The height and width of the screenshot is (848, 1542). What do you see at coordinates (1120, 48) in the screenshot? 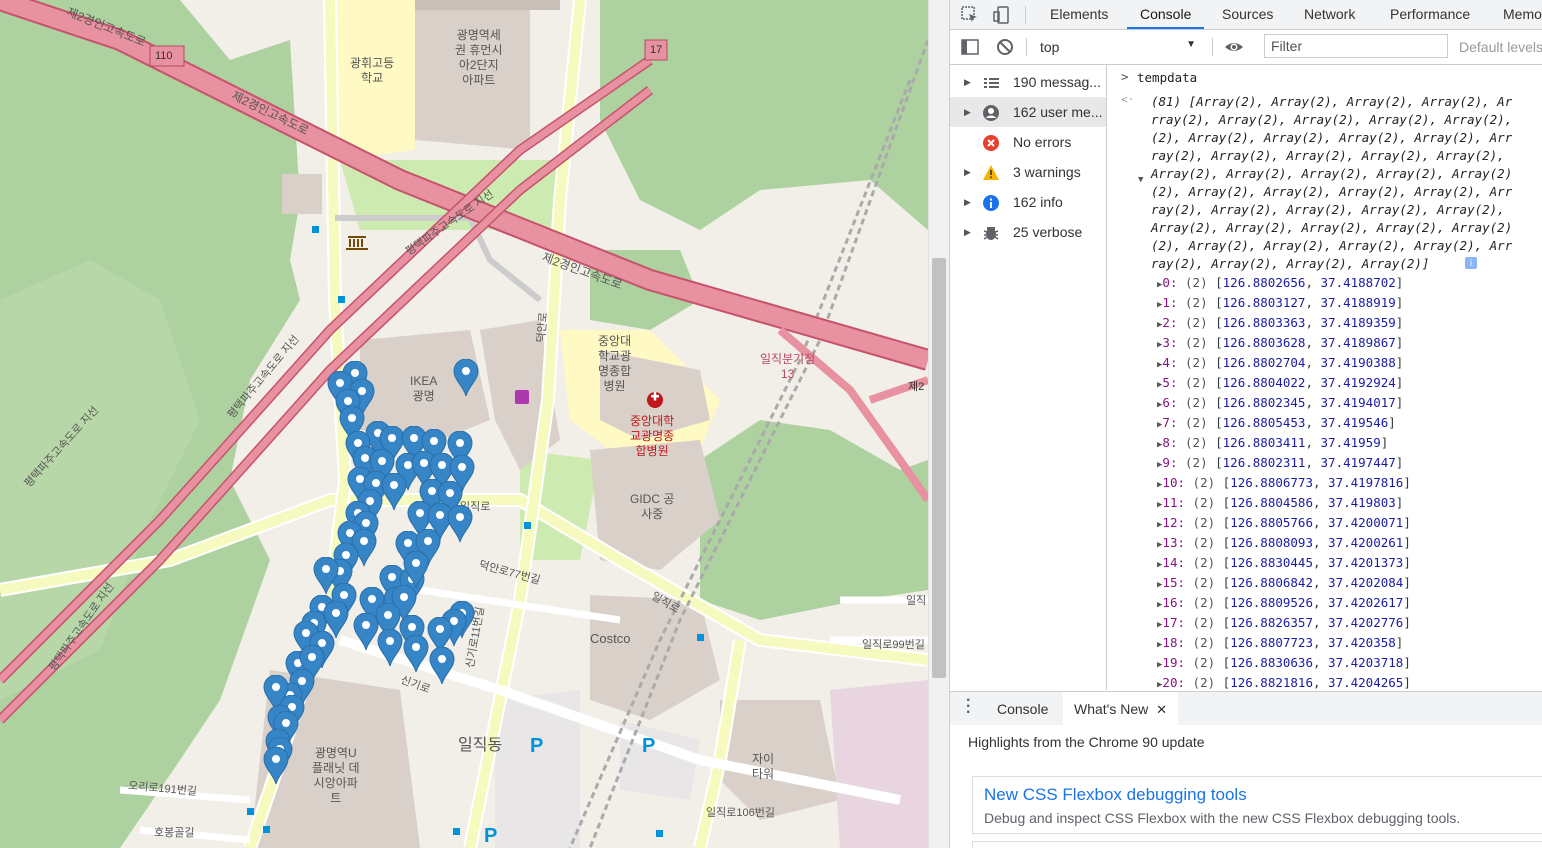
I see `context-selector: top ▼` at bounding box center [1120, 48].